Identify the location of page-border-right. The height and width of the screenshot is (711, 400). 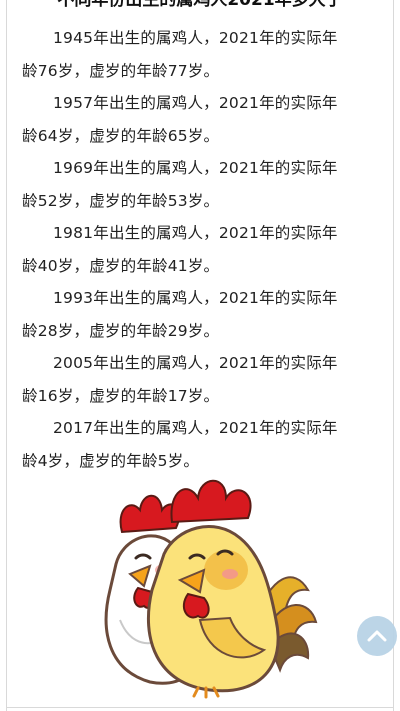
(393, 355).